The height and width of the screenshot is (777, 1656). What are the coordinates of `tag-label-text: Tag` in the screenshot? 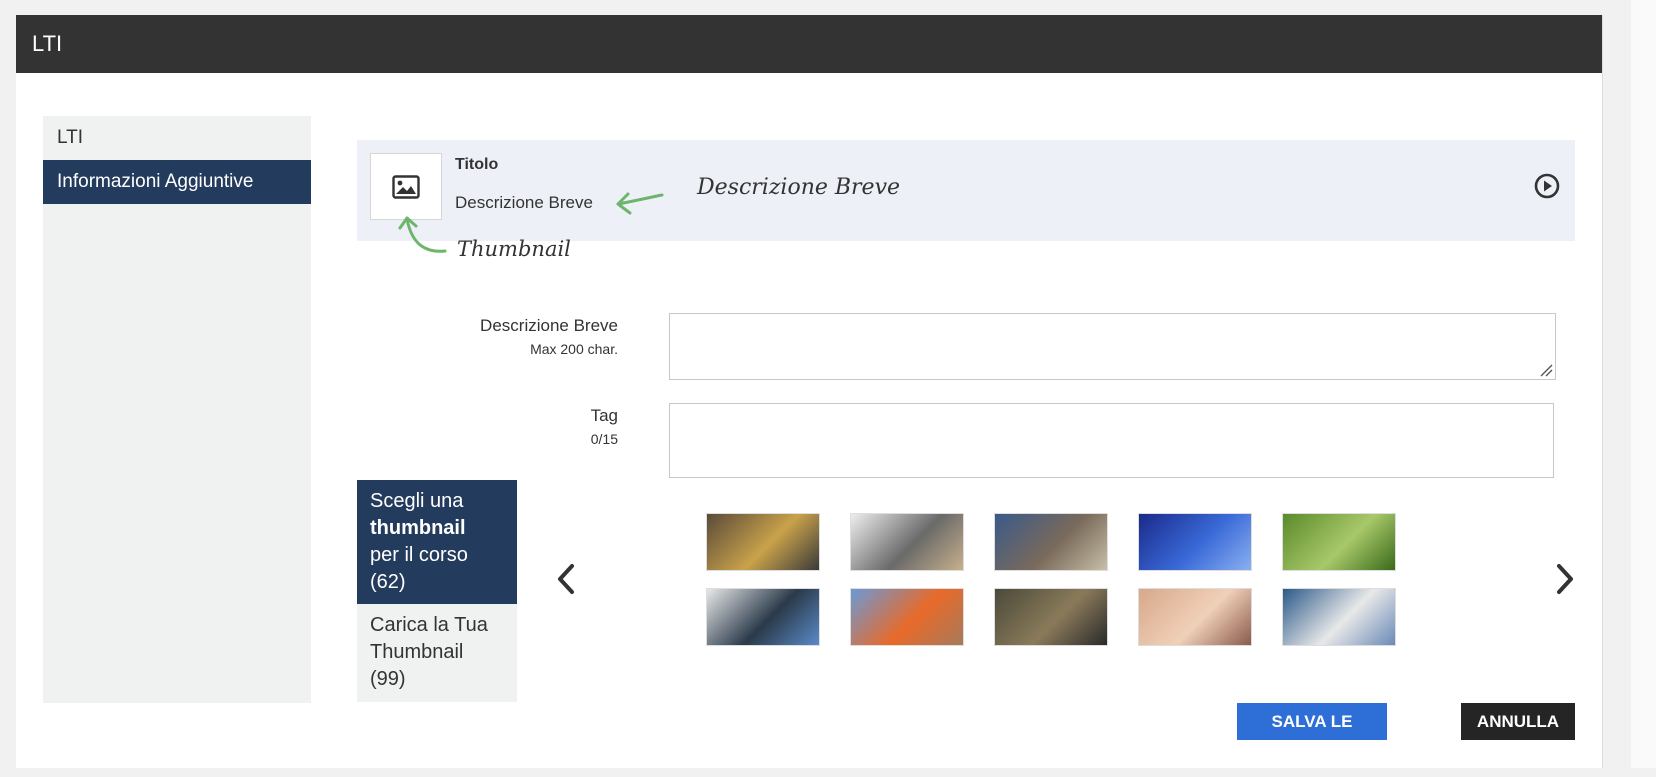 It's located at (604, 415).